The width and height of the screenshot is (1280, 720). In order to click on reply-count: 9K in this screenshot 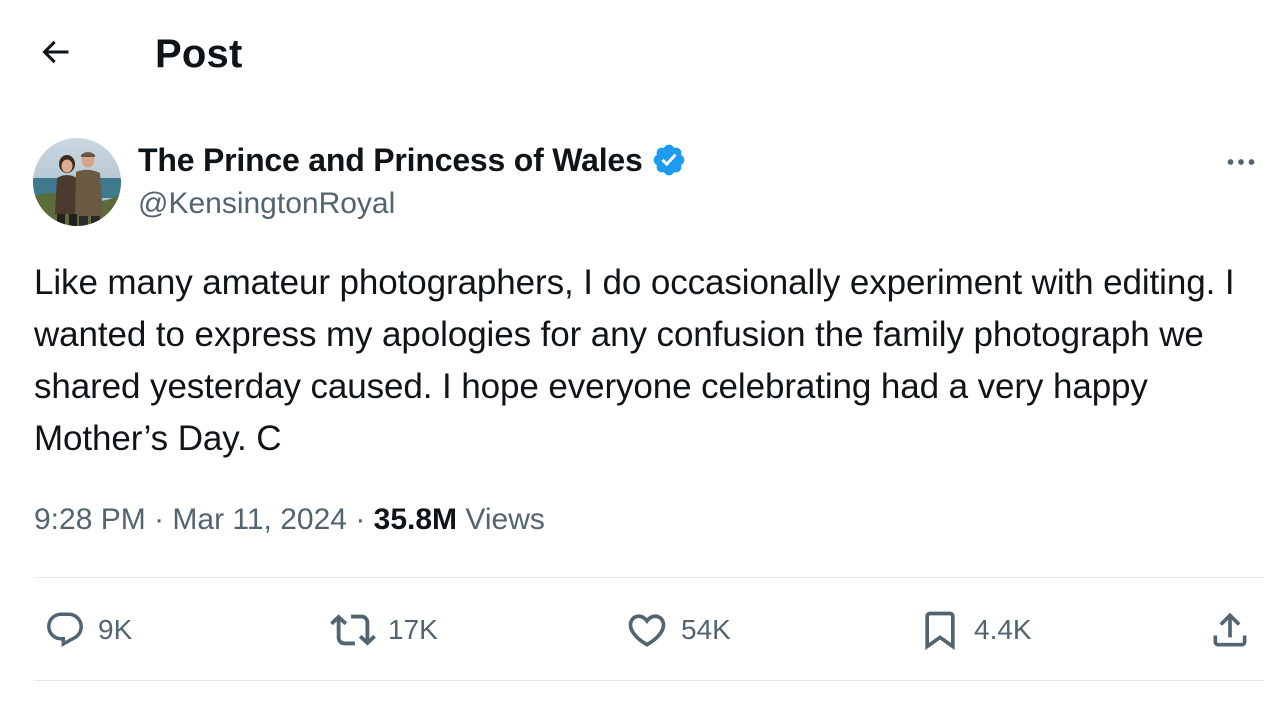, I will do `click(115, 629)`.